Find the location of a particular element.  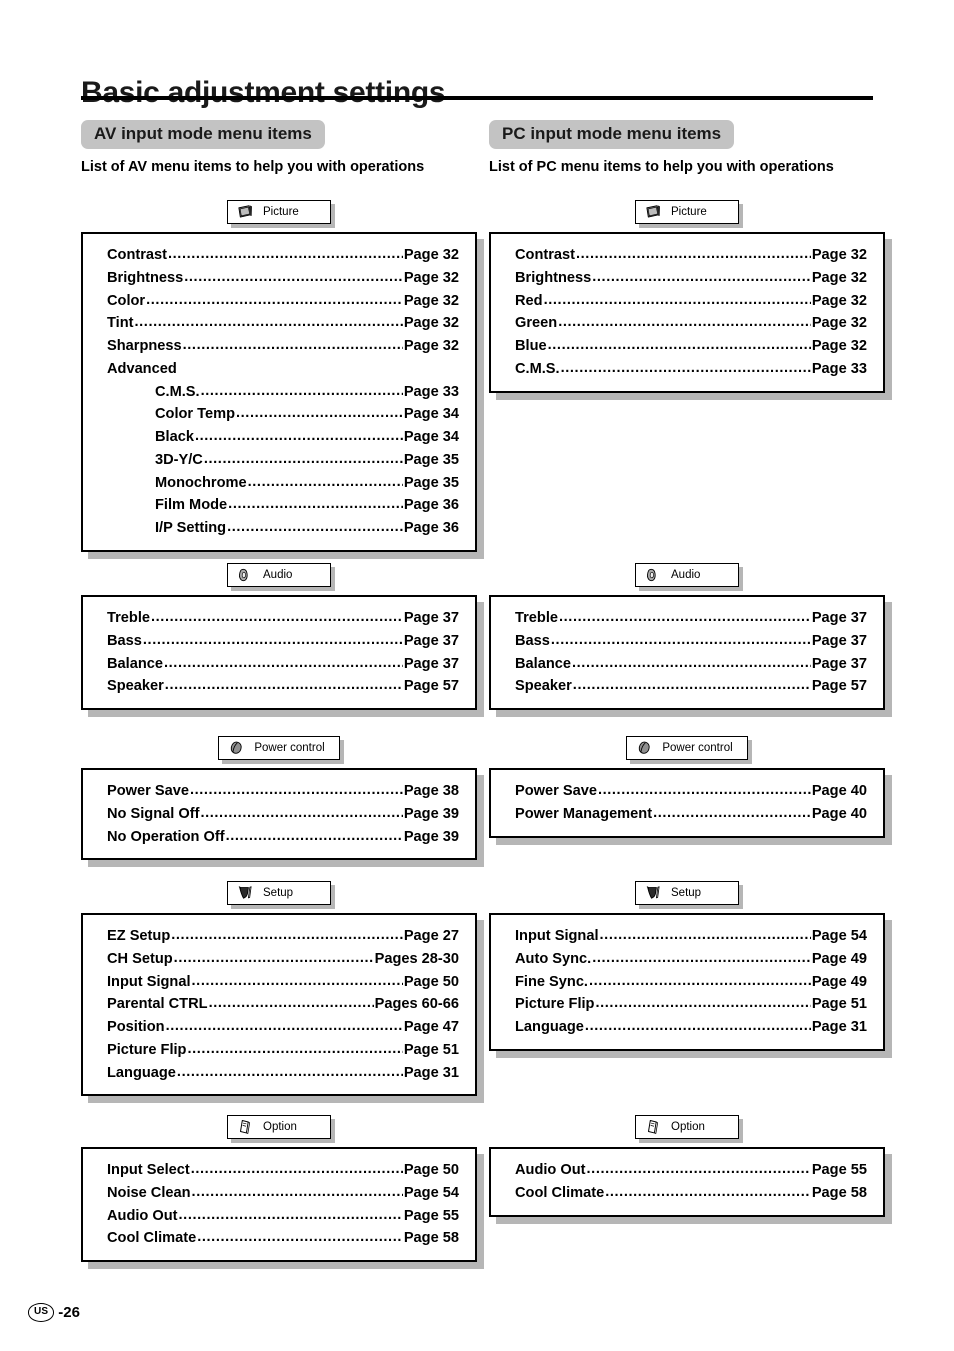

menu-entry-page-ref: Page 49 is located at coordinates (839, 958).